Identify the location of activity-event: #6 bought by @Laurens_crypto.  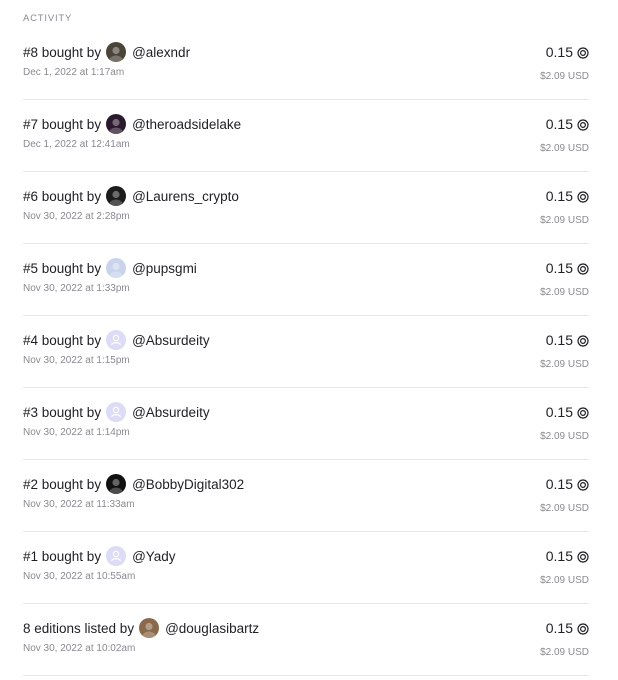
(131, 196).